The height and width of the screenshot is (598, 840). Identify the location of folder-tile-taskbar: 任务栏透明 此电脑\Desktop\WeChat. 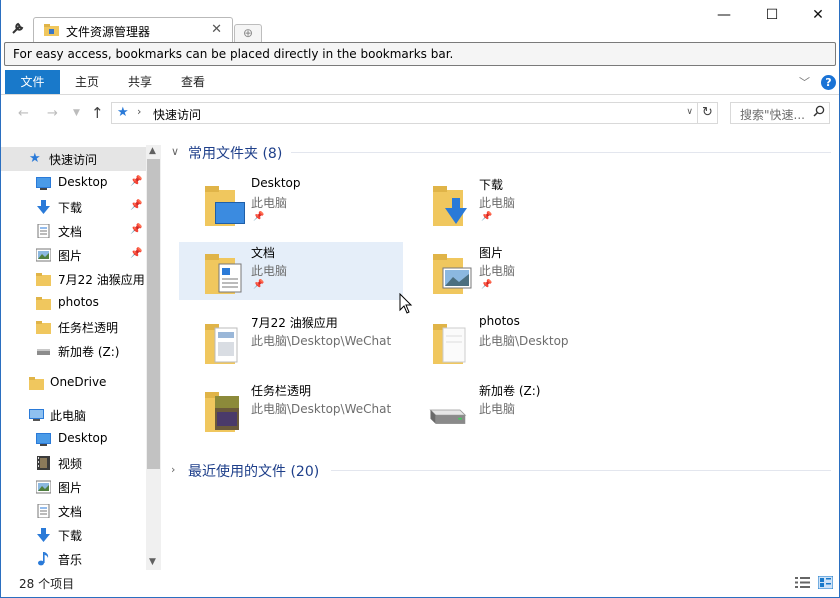
(291, 409).